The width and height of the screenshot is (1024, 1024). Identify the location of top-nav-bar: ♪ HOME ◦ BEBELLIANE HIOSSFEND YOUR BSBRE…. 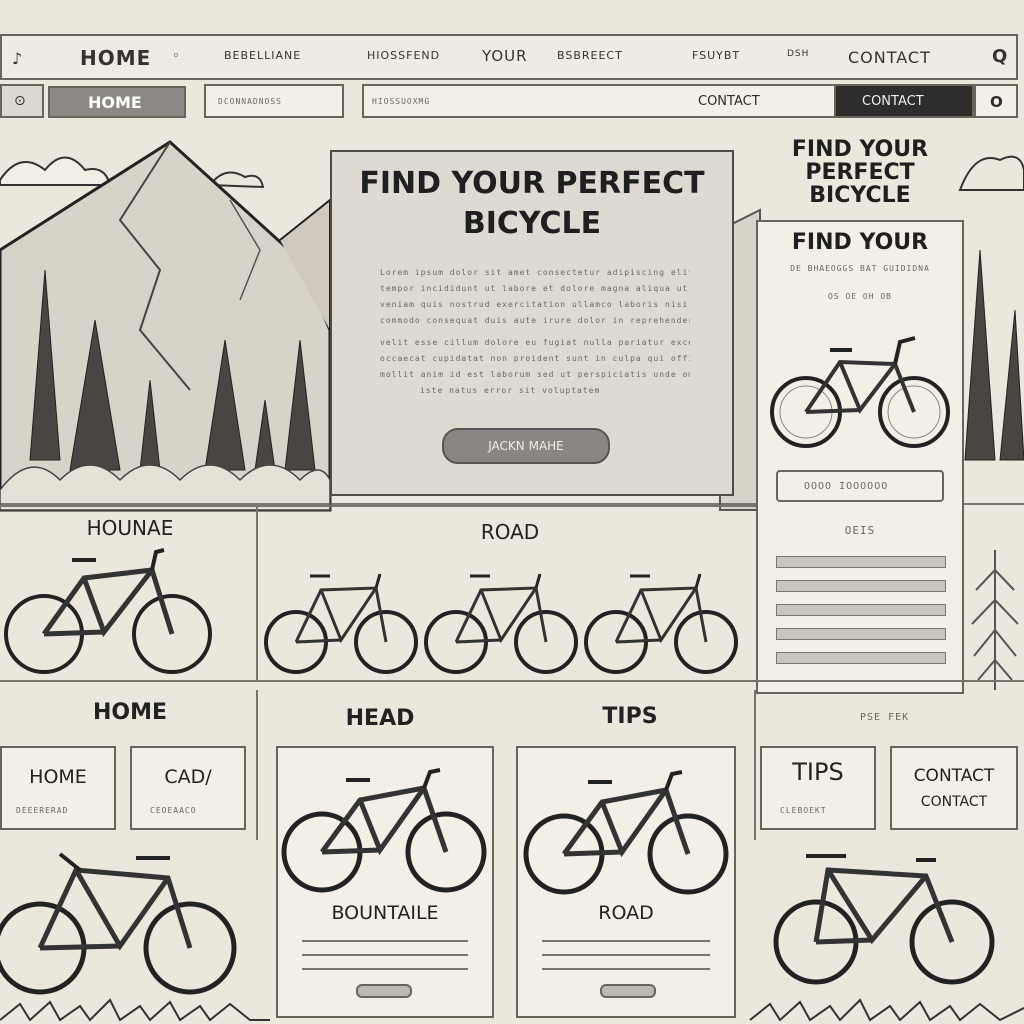
(509, 57).